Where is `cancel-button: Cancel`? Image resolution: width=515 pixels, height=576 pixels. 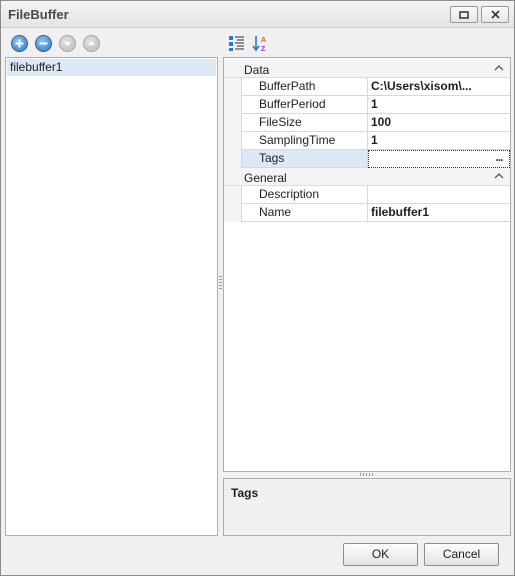 cancel-button: Cancel is located at coordinates (461, 554).